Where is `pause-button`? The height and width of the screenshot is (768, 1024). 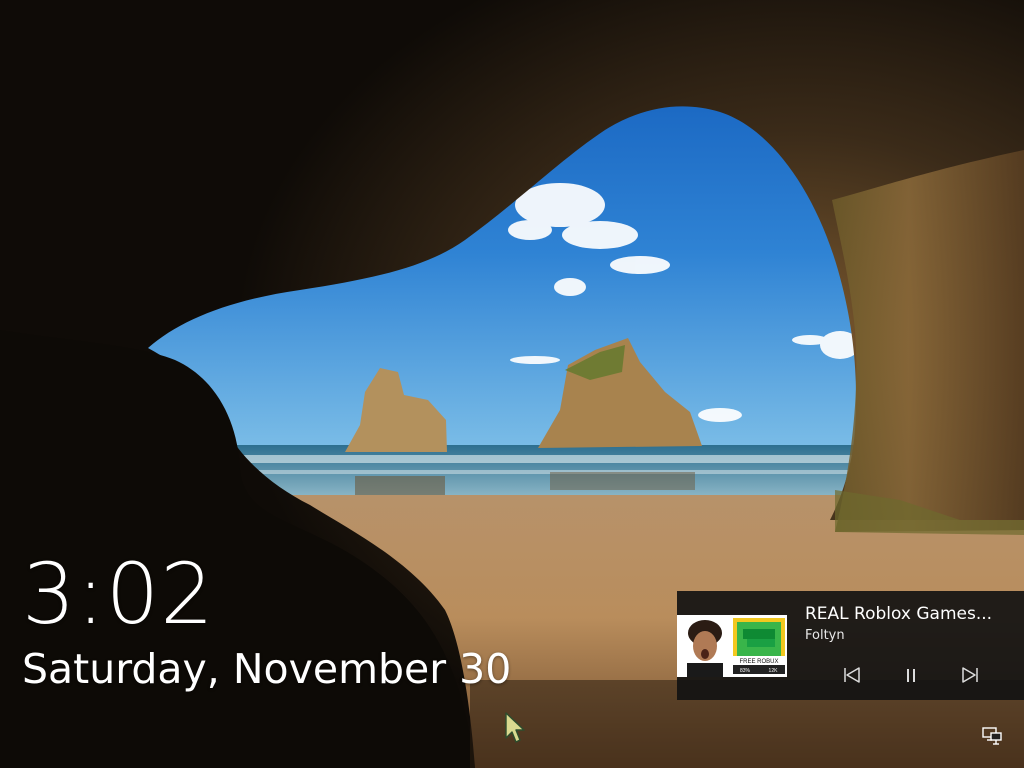
pause-button is located at coordinates (911, 675).